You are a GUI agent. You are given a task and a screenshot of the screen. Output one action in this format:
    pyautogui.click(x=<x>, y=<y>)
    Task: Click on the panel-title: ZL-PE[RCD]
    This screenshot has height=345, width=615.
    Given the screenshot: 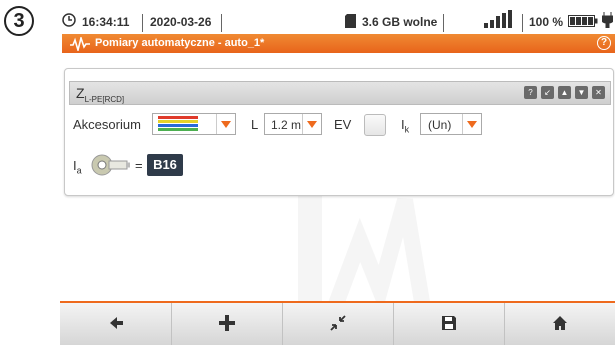 What is the action you would take?
    pyautogui.click(x=100, y=94)
    